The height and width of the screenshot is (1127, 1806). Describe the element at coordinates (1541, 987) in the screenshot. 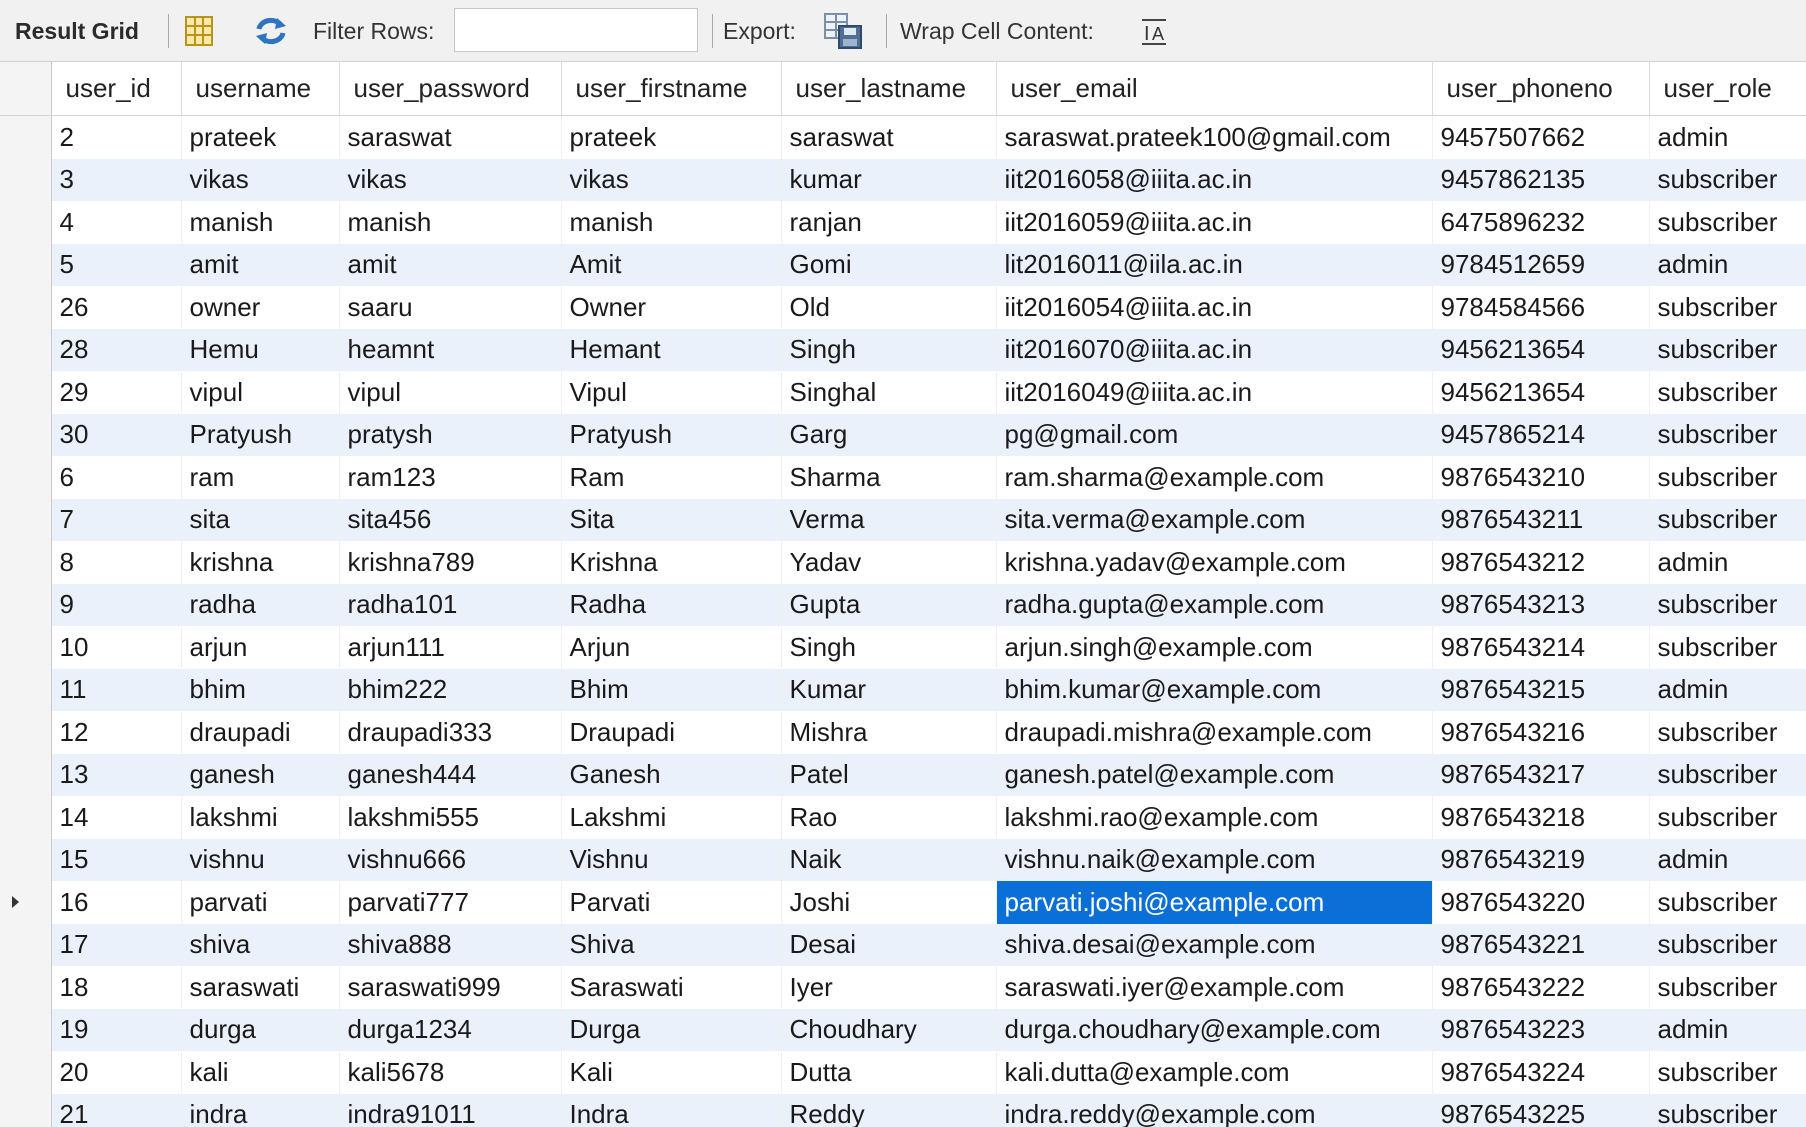

I see `cell-user-phoneno: 9876543222` at that location.